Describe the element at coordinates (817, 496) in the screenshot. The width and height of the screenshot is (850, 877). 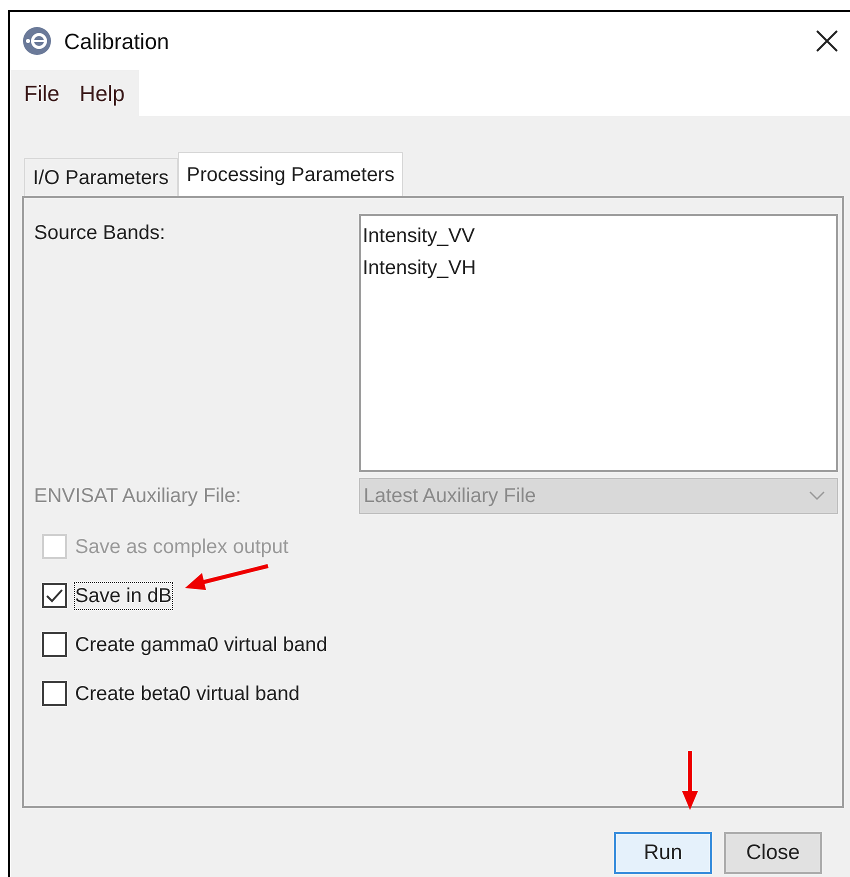
I see `chevron-down-icon` at that location.